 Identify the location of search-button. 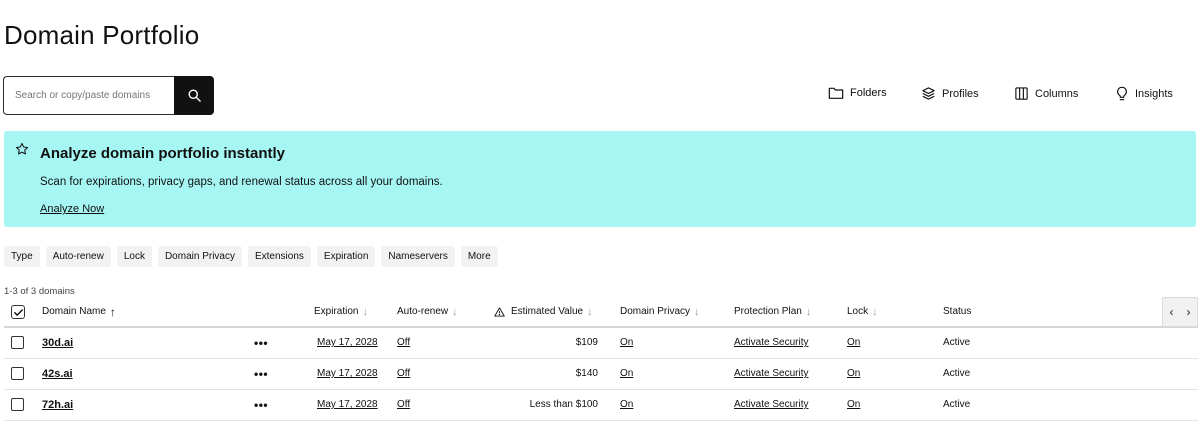
(194, 95).